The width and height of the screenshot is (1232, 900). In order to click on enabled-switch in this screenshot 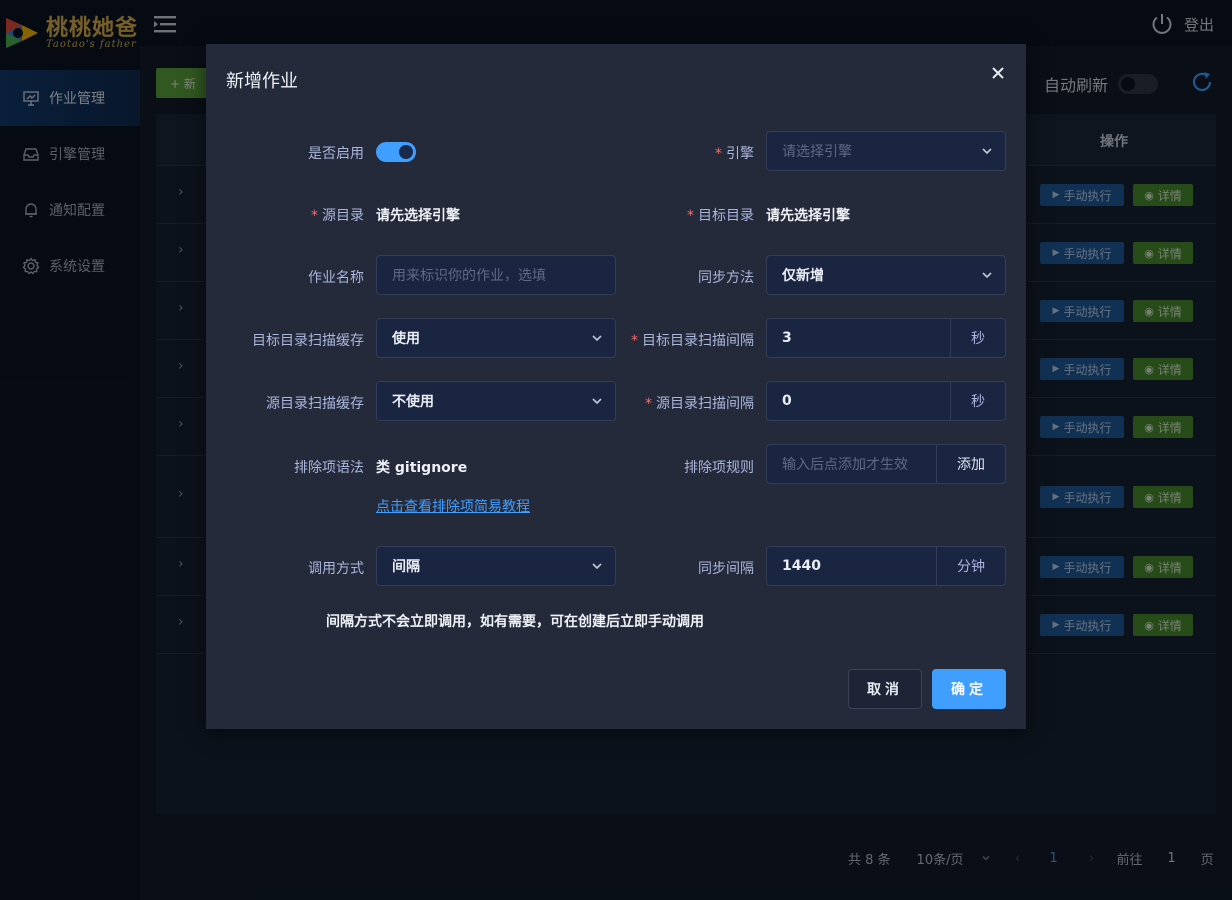, I will do `click(396, 152)`.